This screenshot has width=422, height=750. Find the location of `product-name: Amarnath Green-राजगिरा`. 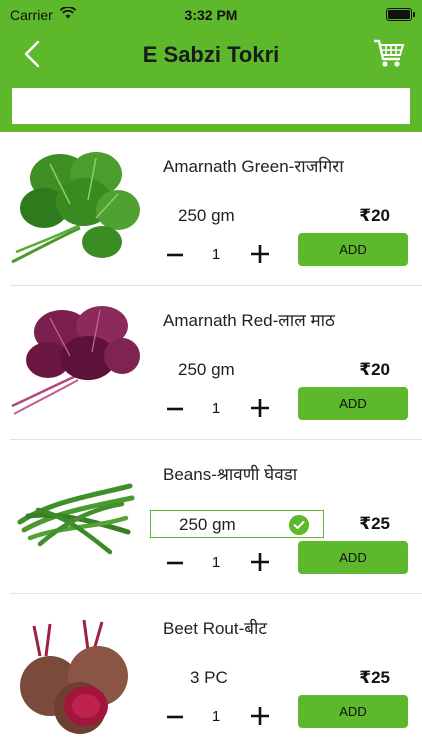

product-name: Amarnath Green-राजगिरा is located at coordinates (253, 166).